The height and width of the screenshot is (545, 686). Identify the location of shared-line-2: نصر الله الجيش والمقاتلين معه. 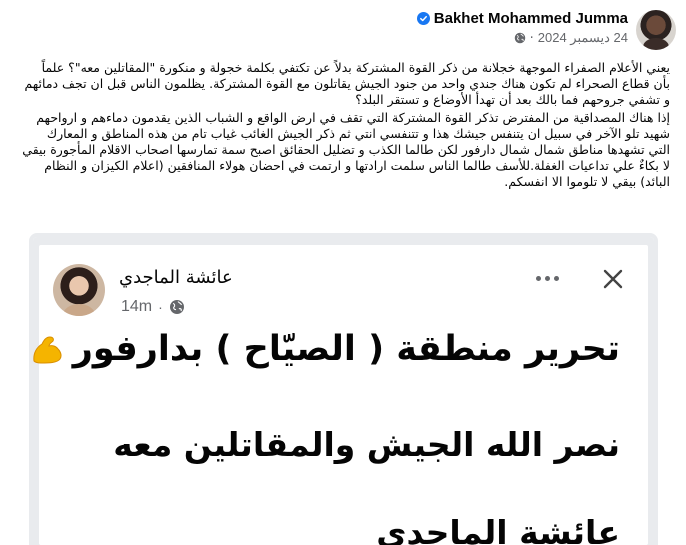
(366, 444).